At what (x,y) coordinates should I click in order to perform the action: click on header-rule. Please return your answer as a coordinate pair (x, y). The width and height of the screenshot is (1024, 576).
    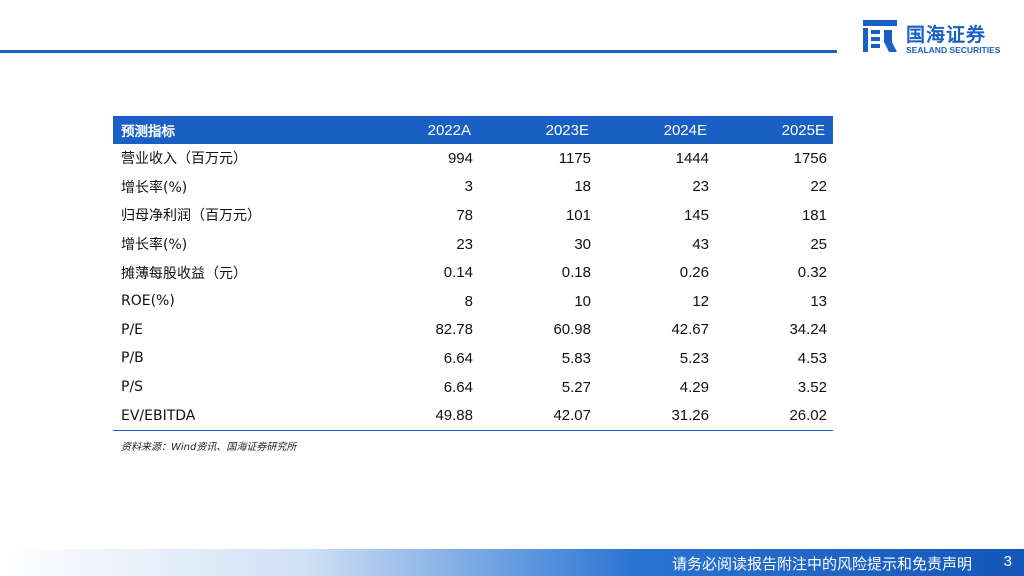
    Looking at the image, I should click on (418, 51).